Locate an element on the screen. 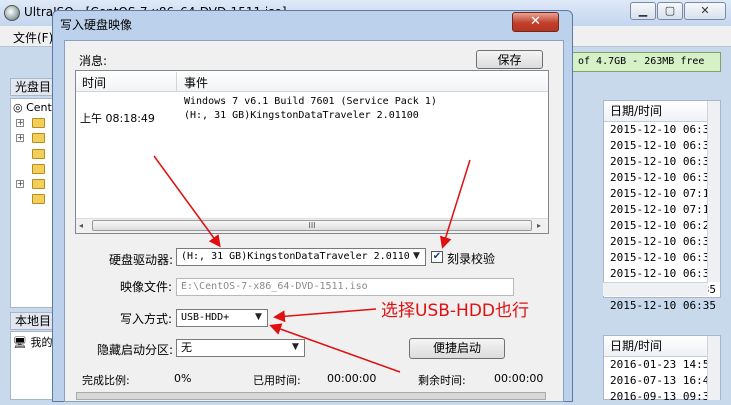  arrow-from-boot is located at coordinates (335, 348).